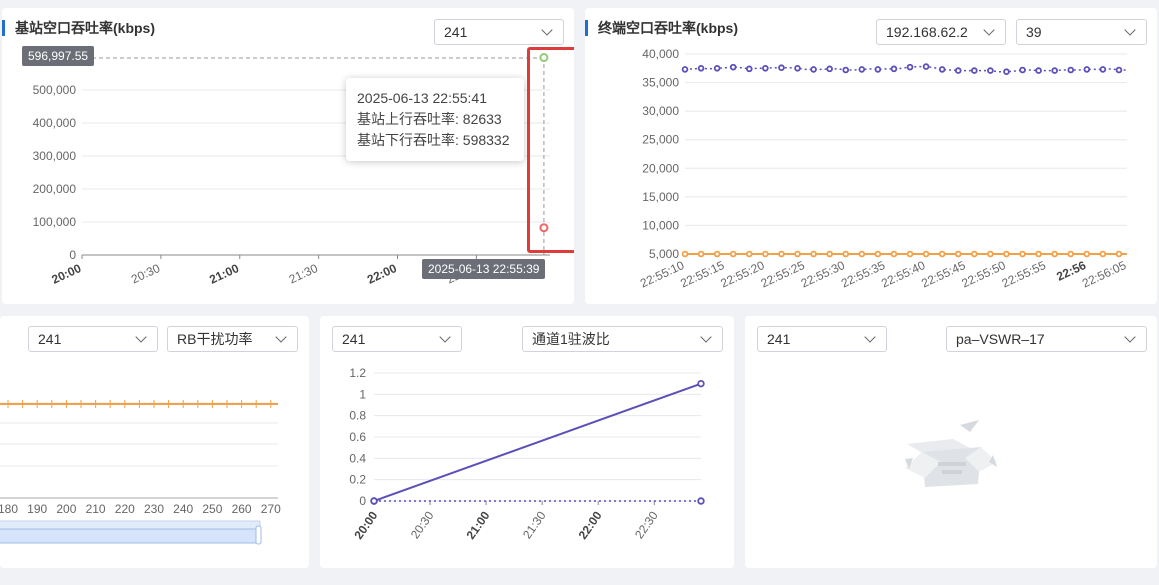 The image size is (1159, 585). What do you see at coordinates (258, 535) in the screenshot?
I see `data-zoom-handle` at bounding box center [258, 535].